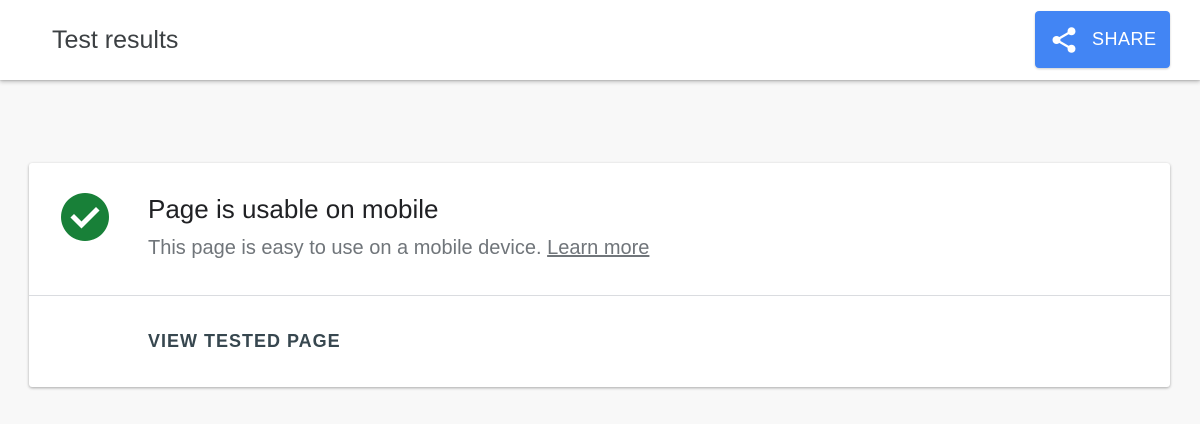  I want to click on check-circle-icon, so click(85, 217).